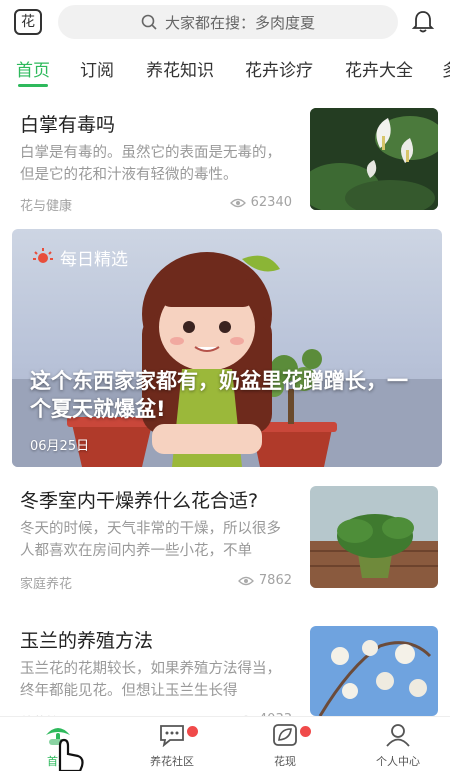 This screenshot has height=772, width=450. What do you see at coordinates (150, 540) in the screenshot?
I see `article-desc: 冬天的时候，天气非常的干燥，所以很多人都喜欢在房间内养一些小花，不单` at bounding box center [150, 540].